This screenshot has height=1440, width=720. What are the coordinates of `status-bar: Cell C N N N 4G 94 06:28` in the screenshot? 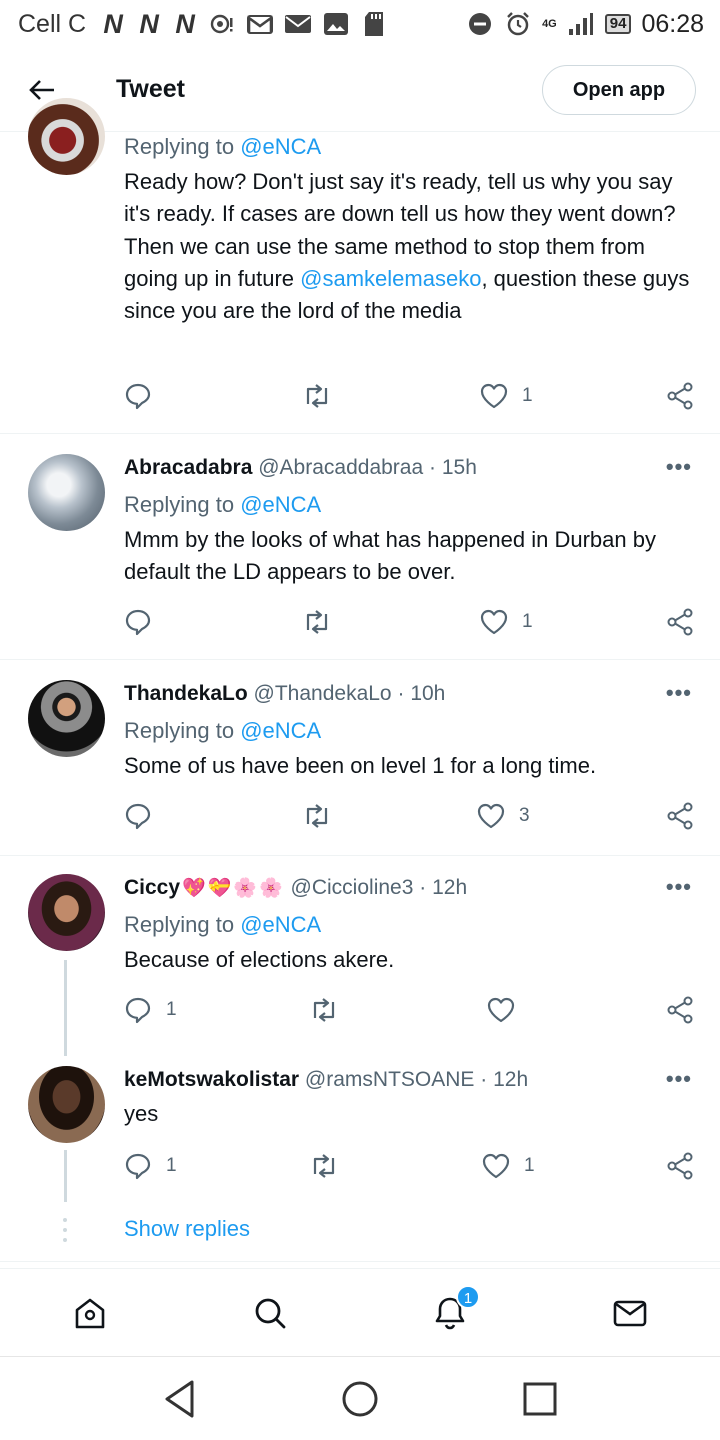 It's located at (360, 24).